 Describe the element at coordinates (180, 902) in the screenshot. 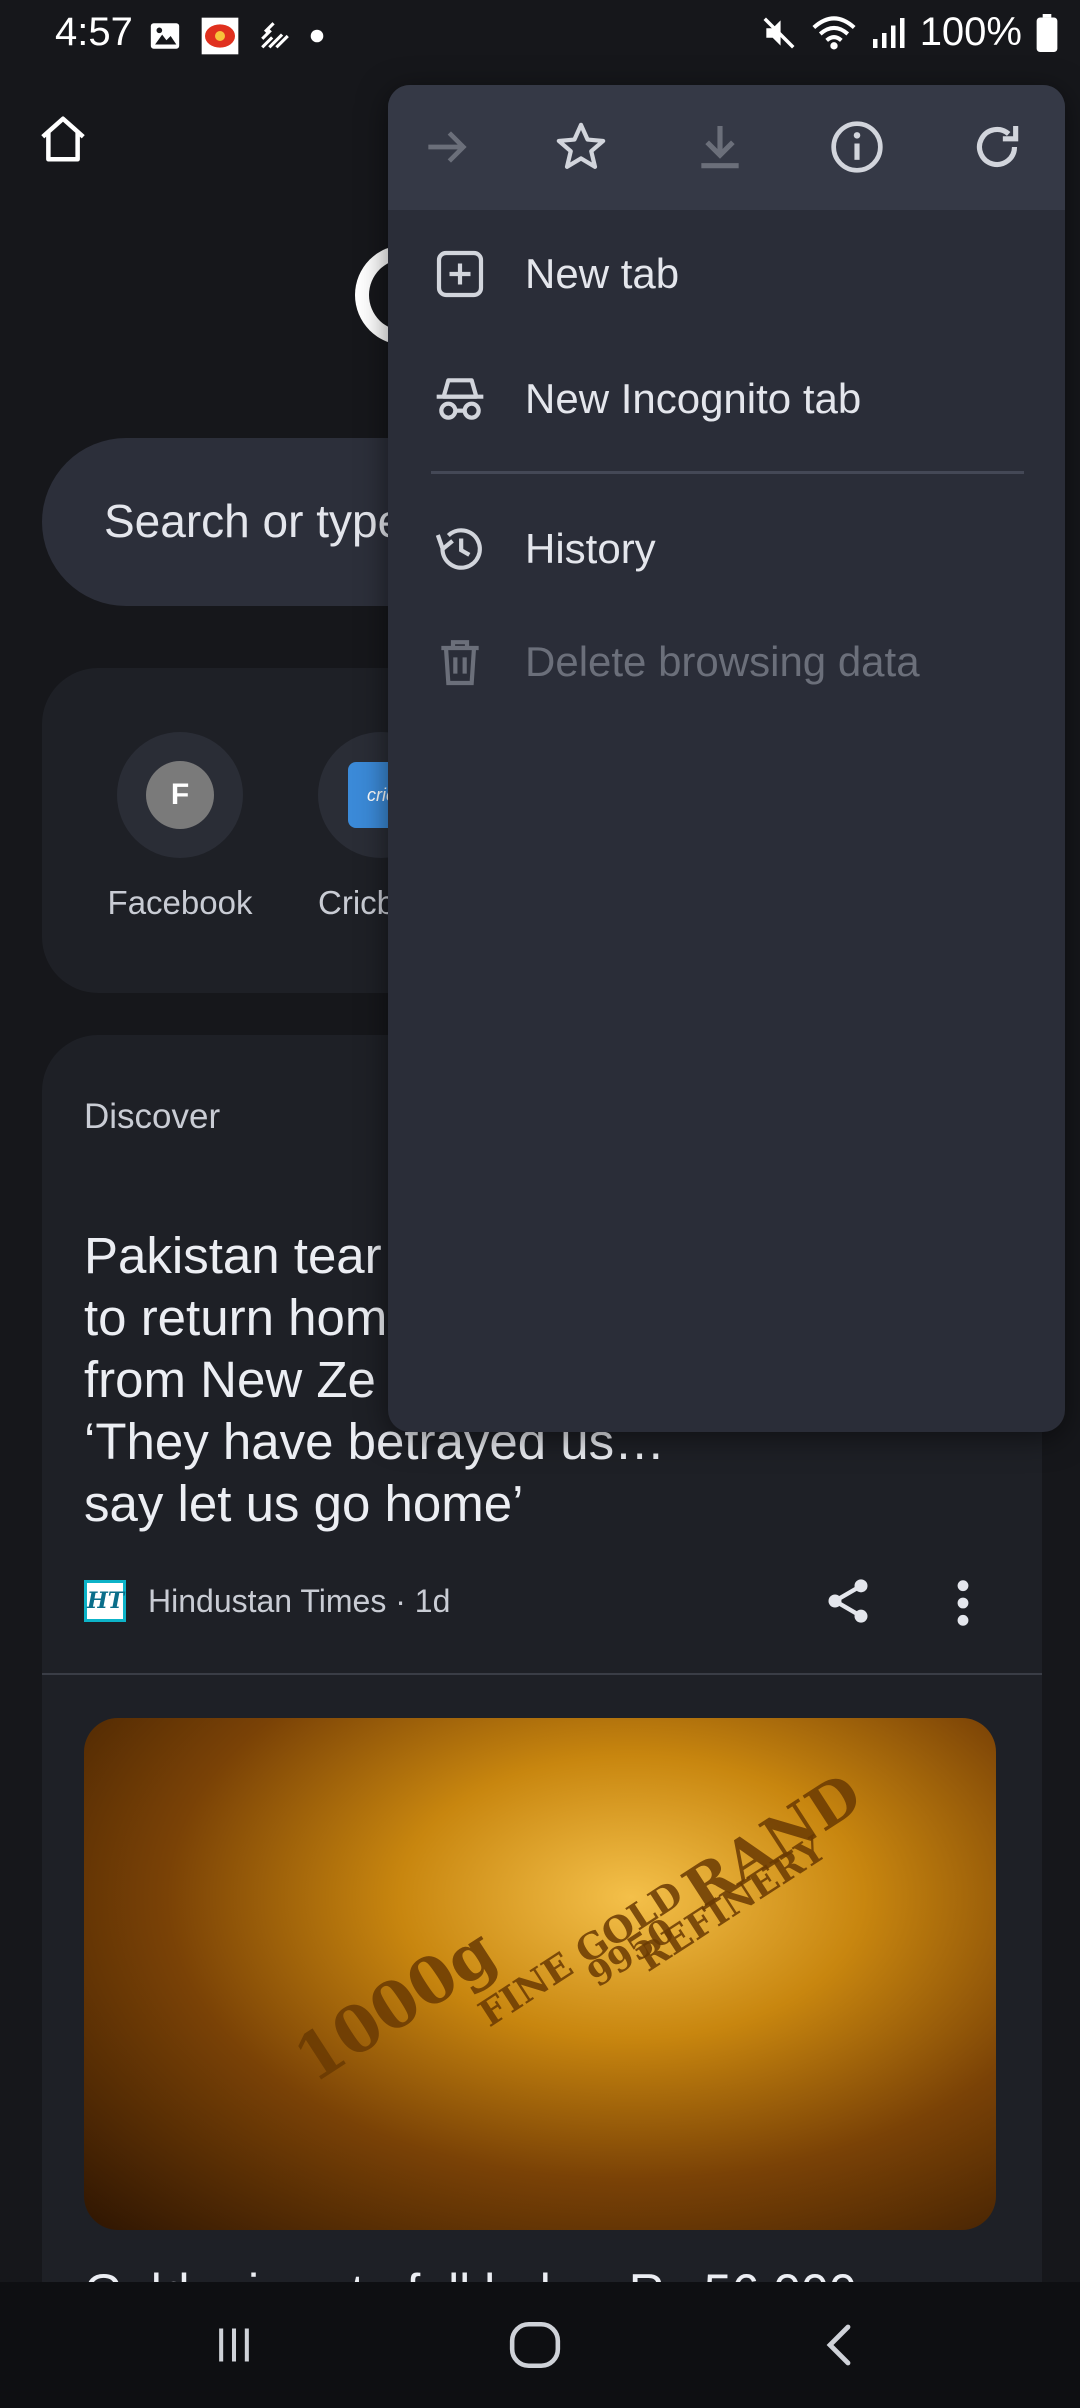

I see `shortcut-label: Facebook` at that location.